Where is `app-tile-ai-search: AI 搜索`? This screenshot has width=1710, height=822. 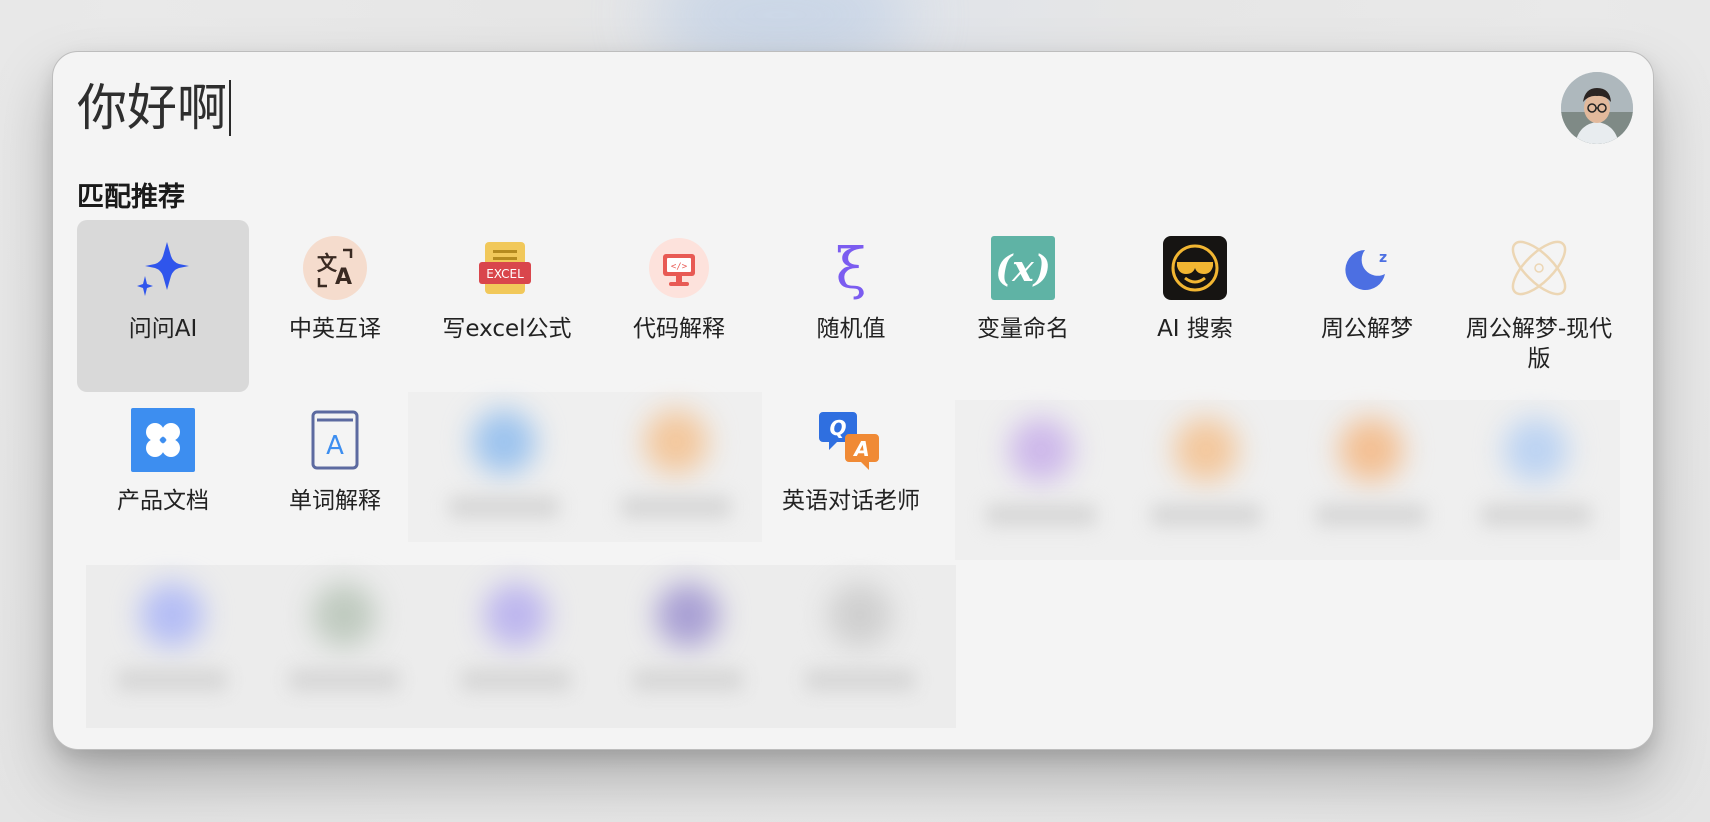
app-tile-ai-search: AI 搜索 is located at coordinates (1195, 306).